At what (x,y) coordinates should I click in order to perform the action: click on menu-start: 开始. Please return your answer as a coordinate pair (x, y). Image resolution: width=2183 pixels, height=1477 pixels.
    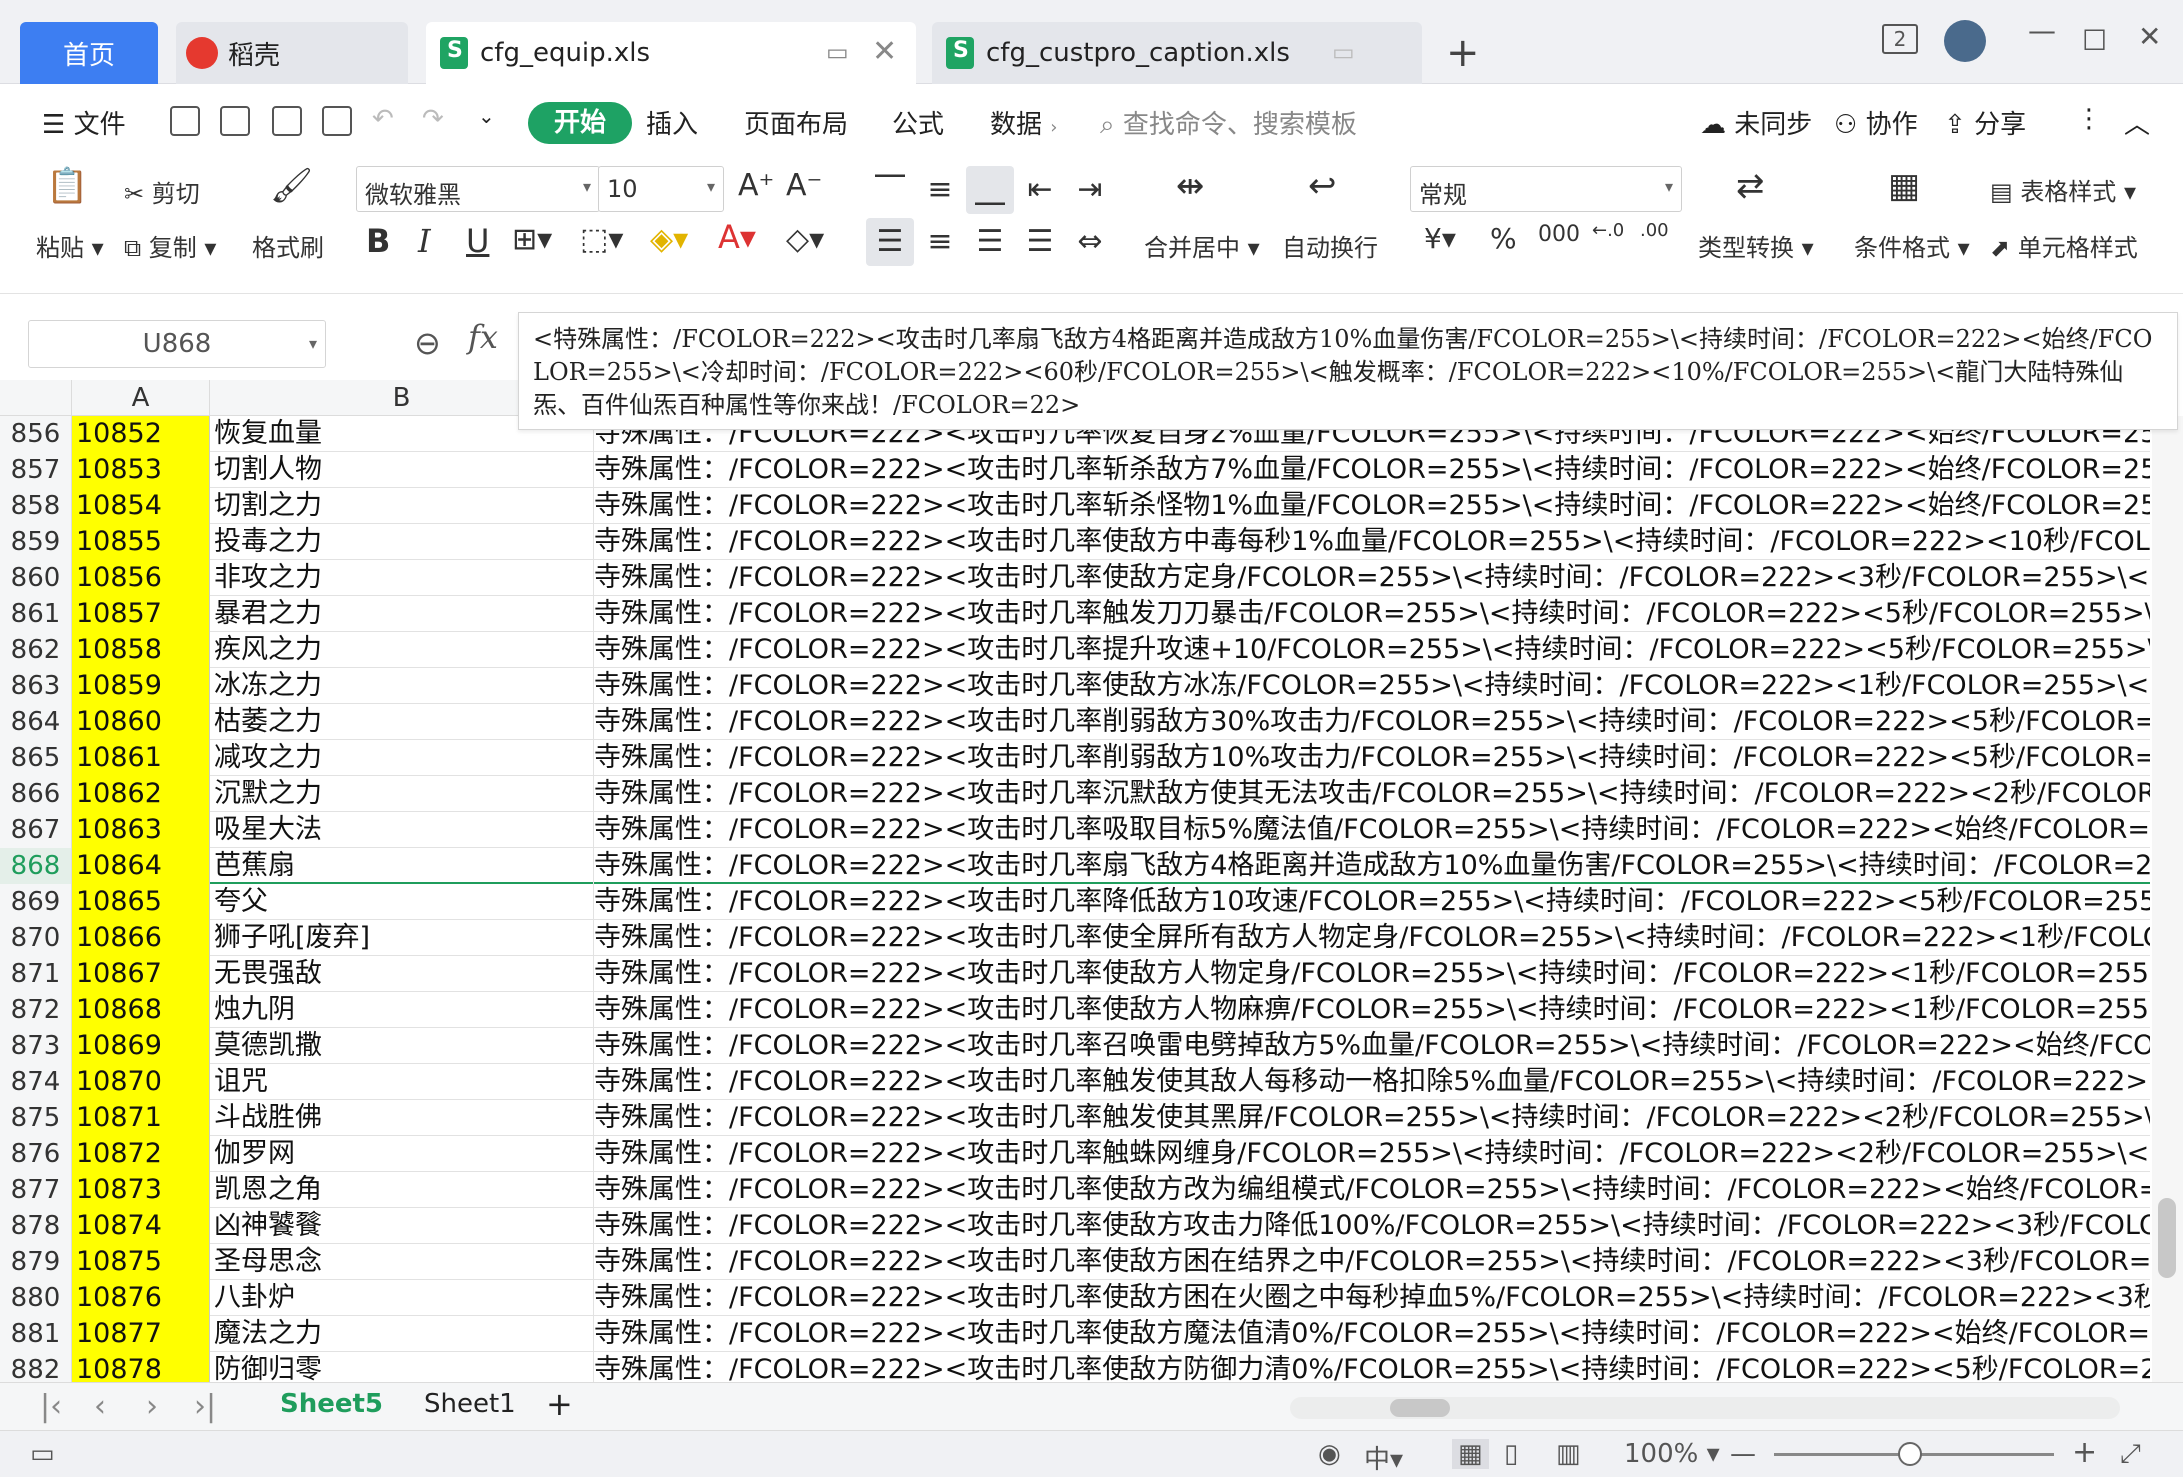
    Looking at the image, I should click on (580, 123).